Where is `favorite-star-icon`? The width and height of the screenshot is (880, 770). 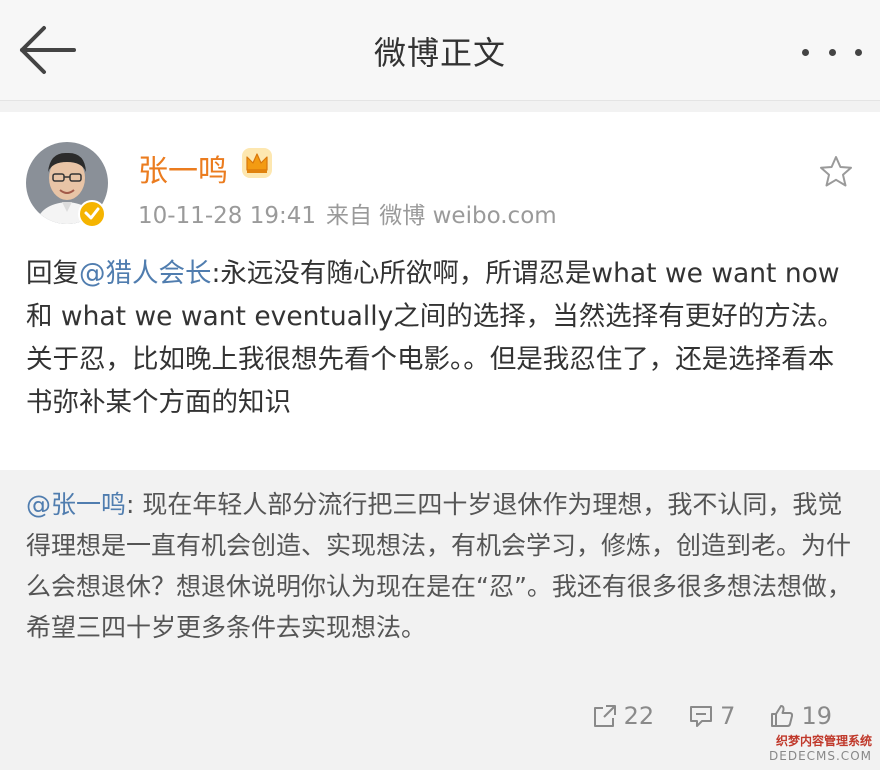
favorite-star-icon is located at coordinates (836, 172).